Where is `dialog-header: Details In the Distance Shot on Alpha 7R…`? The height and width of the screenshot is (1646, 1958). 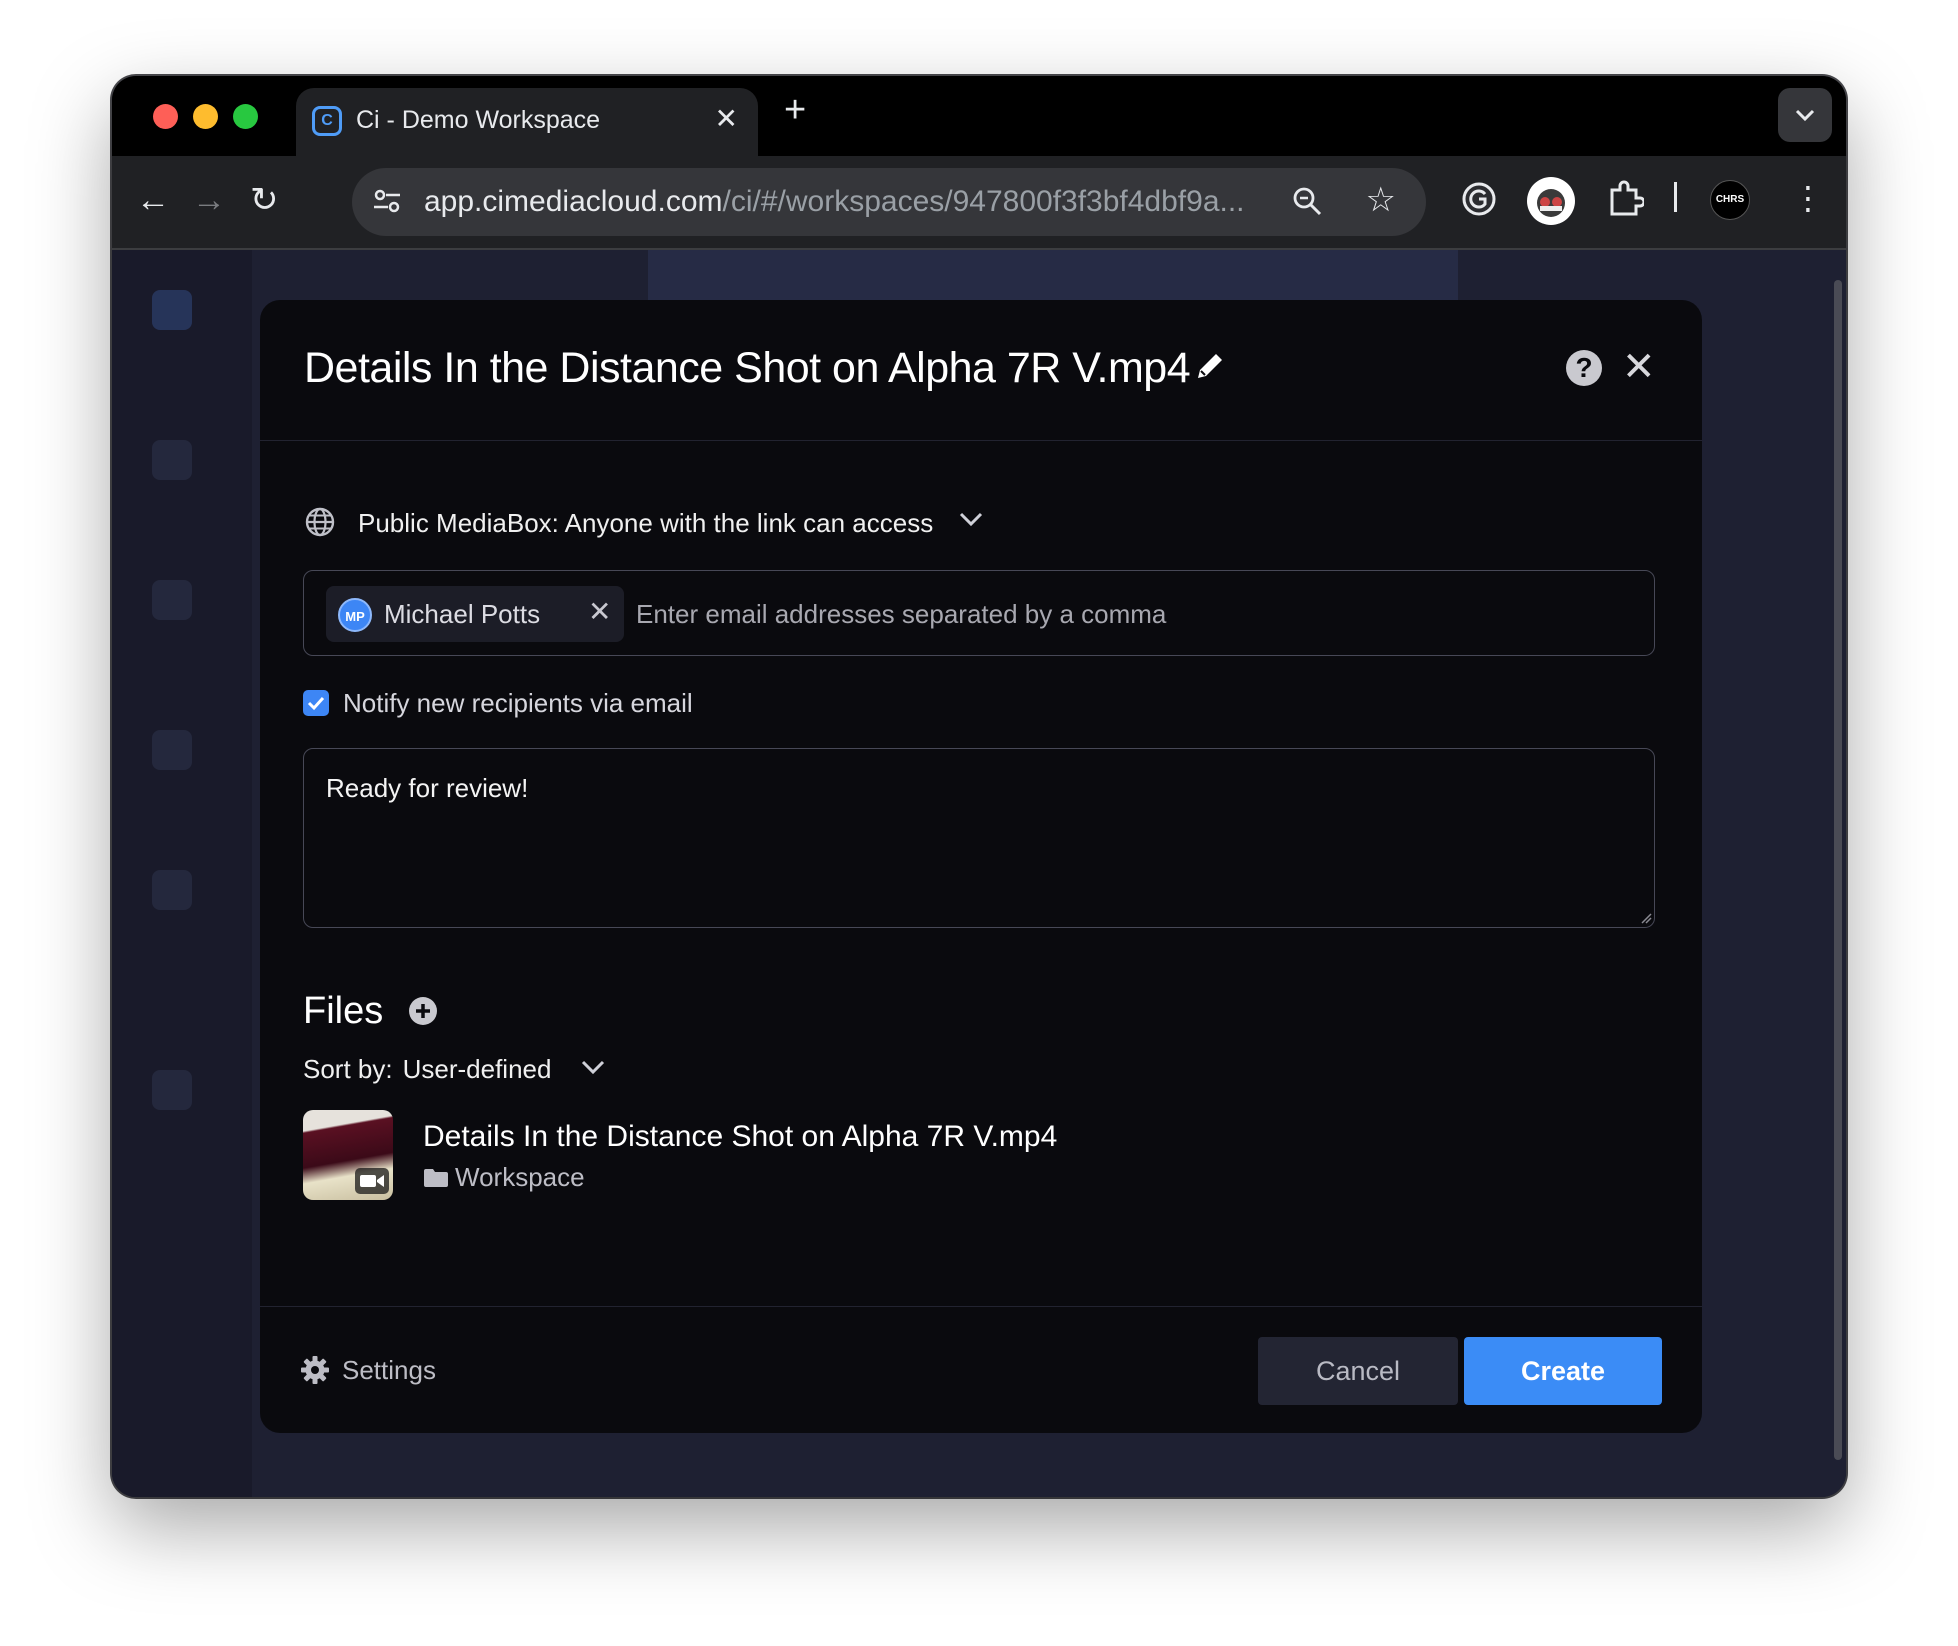
dialog-header: Details In the Distance Shot on Alpha 7R… is located at coordinates (981, 370).